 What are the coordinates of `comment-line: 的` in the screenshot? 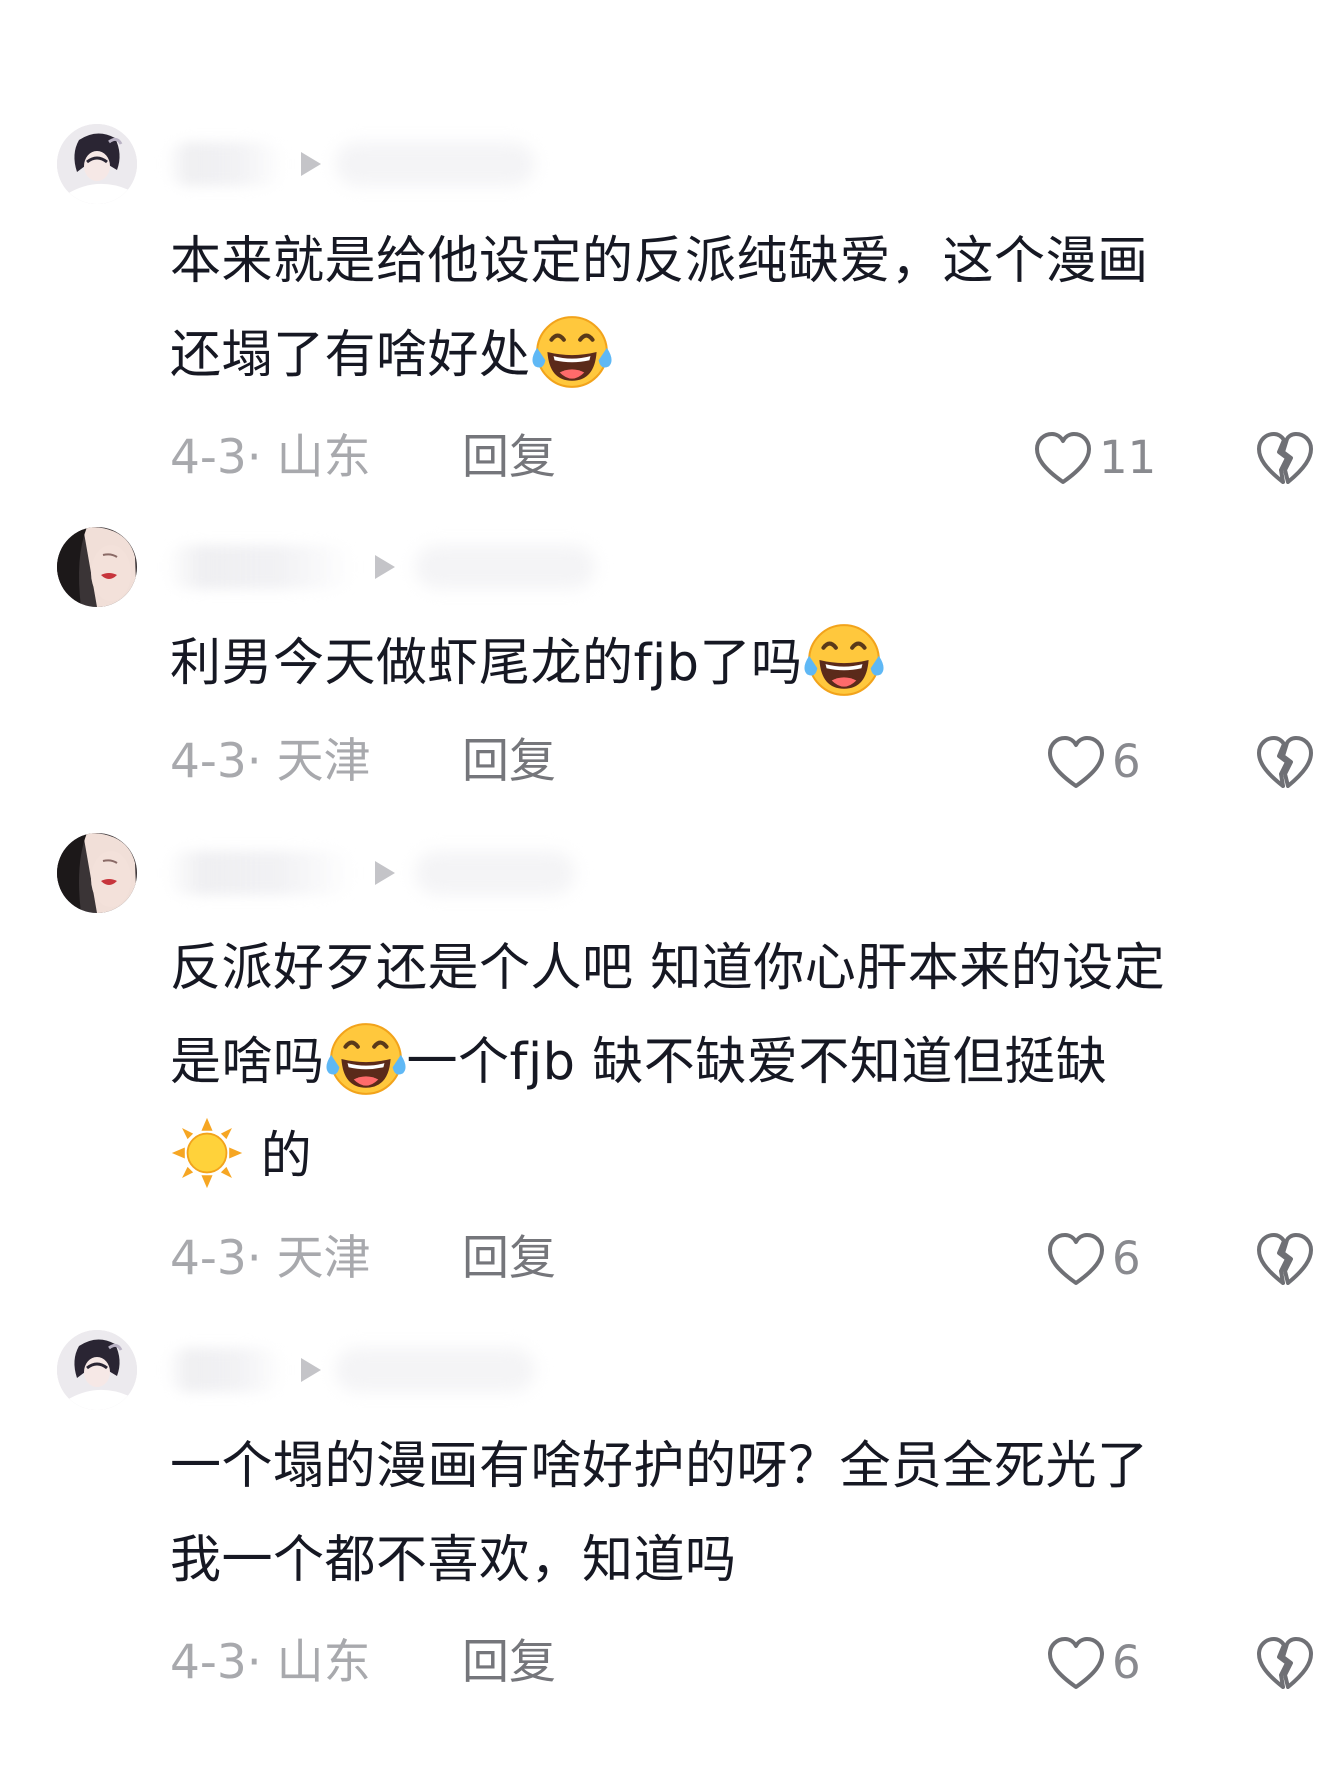 It's located at (740, 1157).